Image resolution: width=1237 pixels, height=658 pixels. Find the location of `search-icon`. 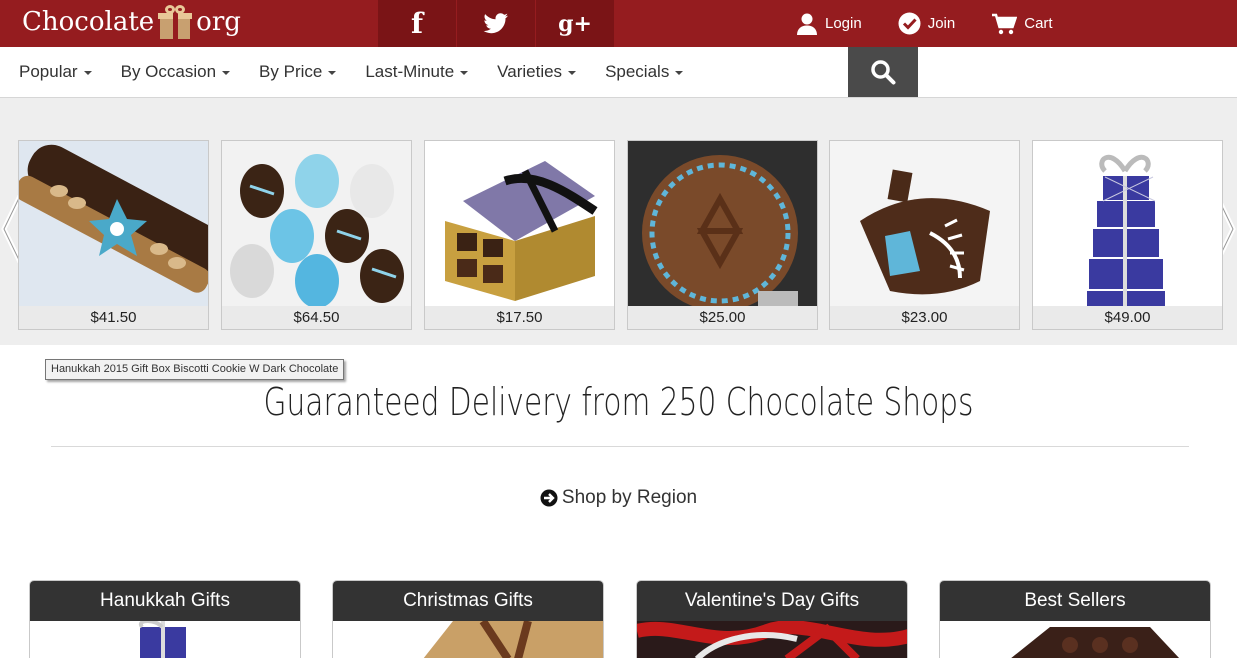

search-icon is located at coordinates (883, 72).